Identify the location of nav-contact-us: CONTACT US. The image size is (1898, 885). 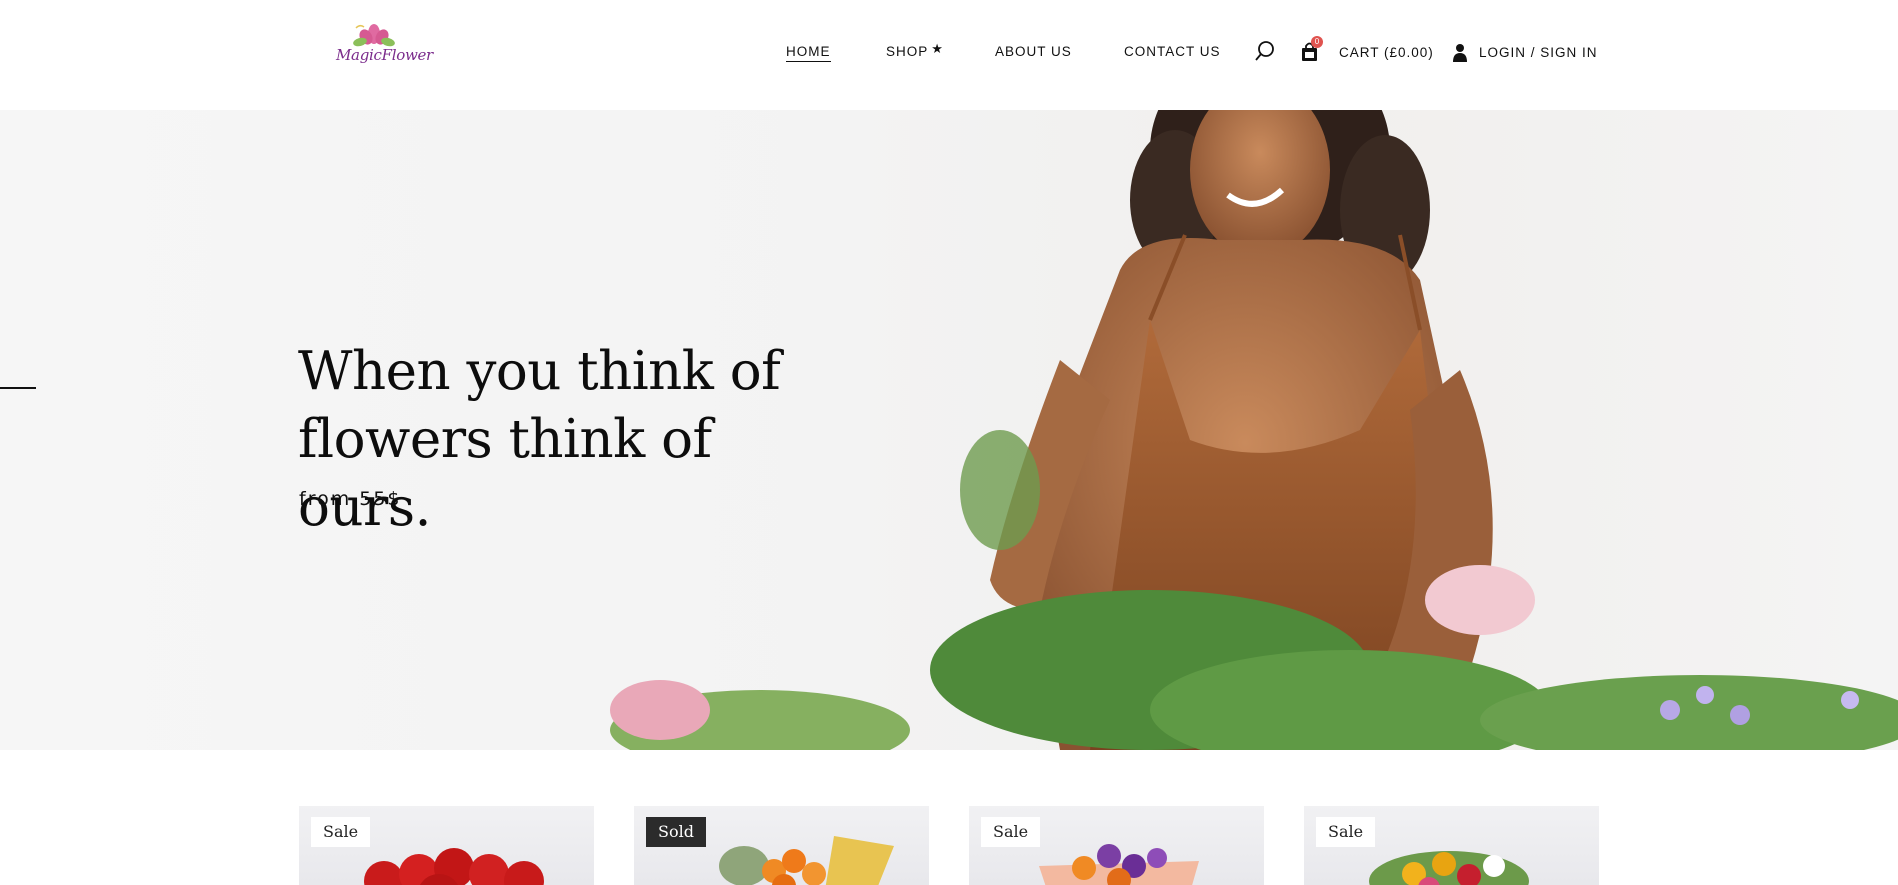
(1172, 51).